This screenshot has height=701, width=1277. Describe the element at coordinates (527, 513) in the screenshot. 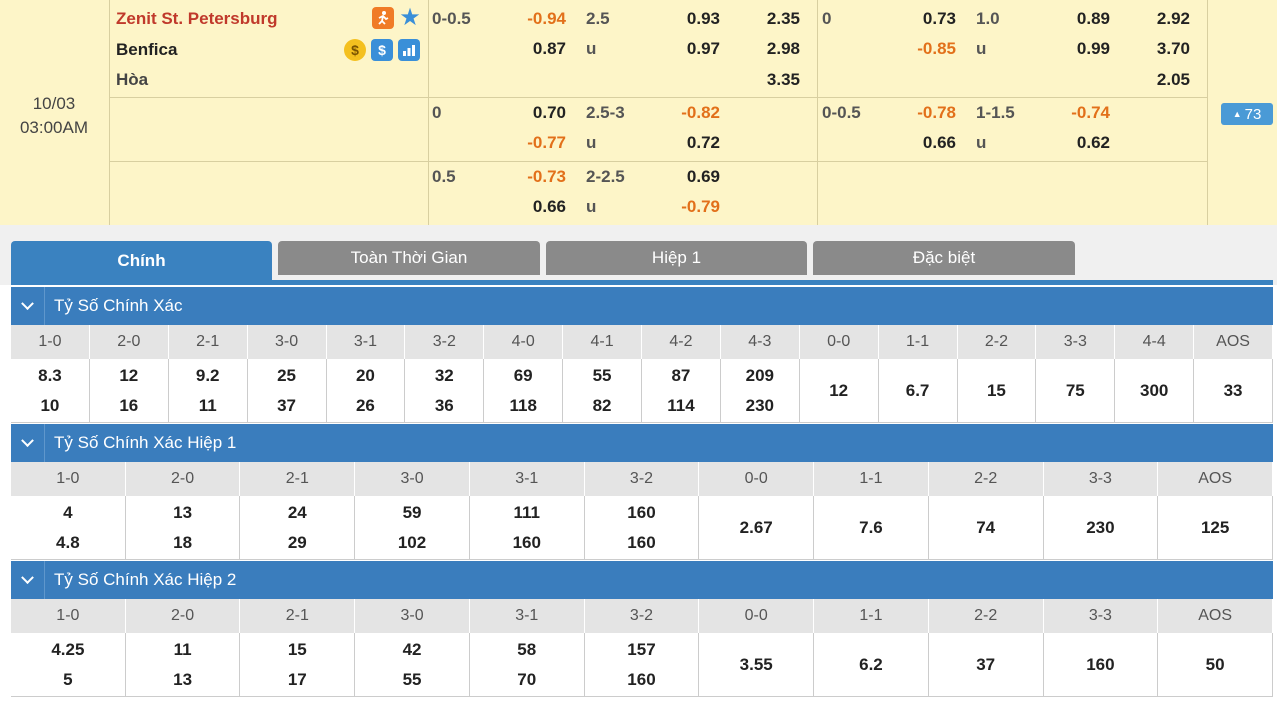

I see `odds-primary: 111` at that location.